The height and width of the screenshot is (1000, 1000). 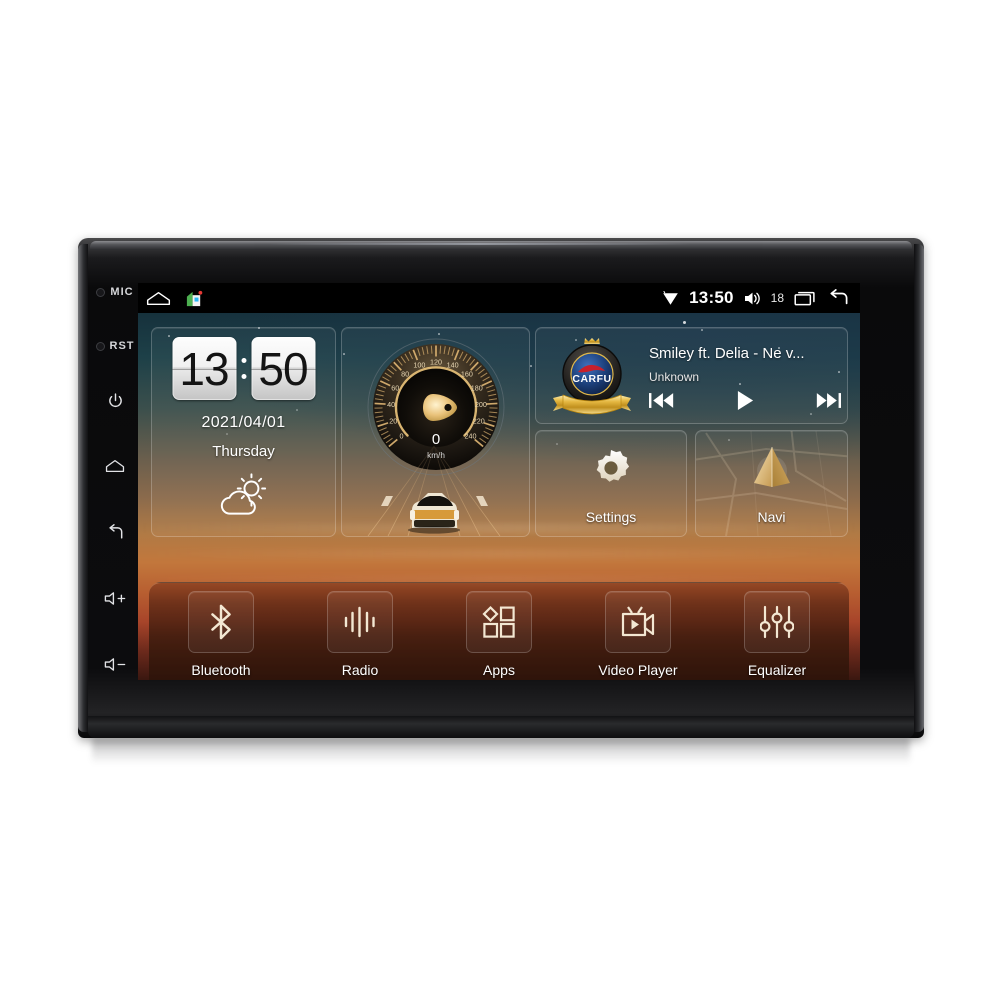 What do you see at coordinates (805, 298) in the screenshot?
I see `recents-icon` at bounding box center [805, 298].